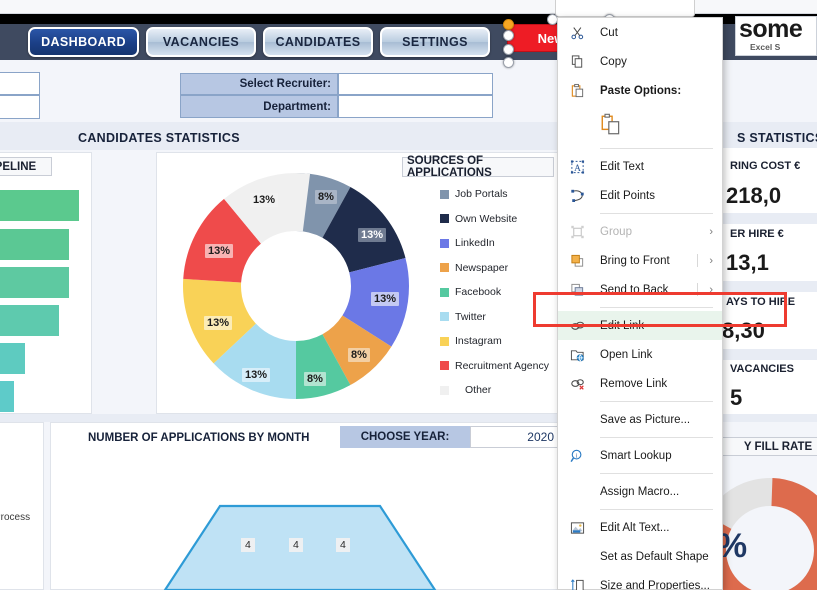 This screenshot has width=817, height=590. I want to click on context-menu-item-open-link: Open Link, so click(640, 354).